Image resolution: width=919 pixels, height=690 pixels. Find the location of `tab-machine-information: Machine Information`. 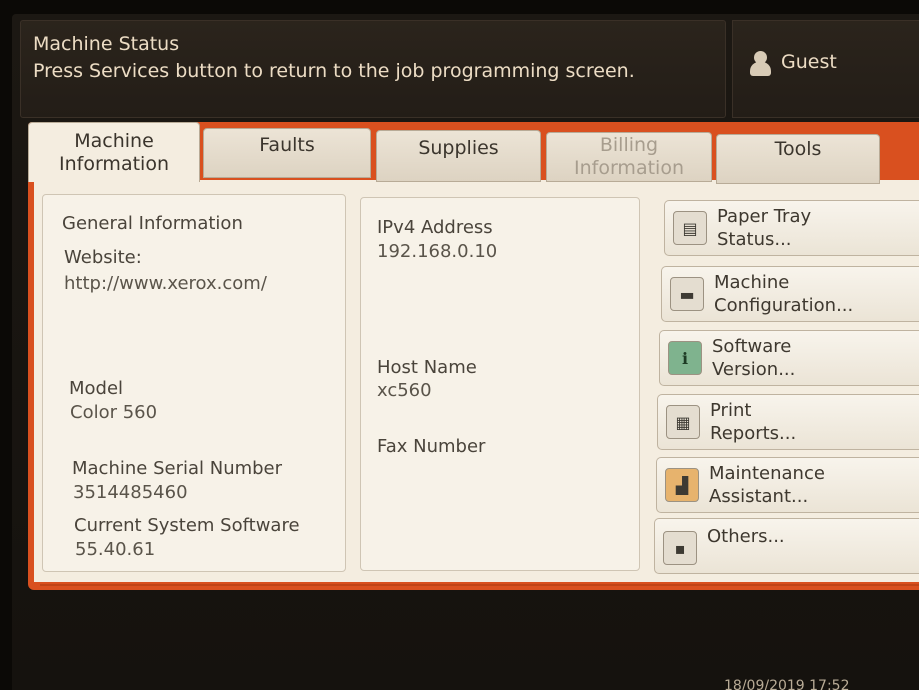

tab-machine-information: Machine Information is located at coordinates (114, 152).